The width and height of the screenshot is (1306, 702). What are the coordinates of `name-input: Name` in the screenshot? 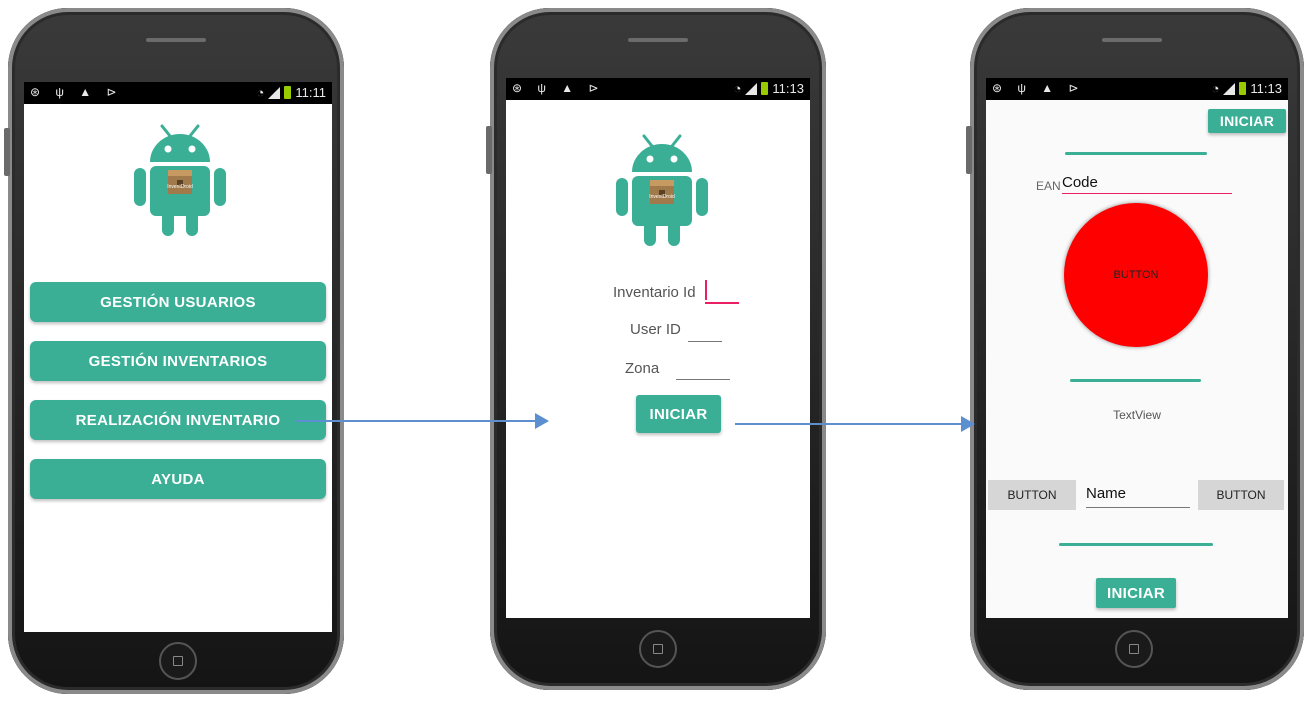 It's located at (1138, 496).